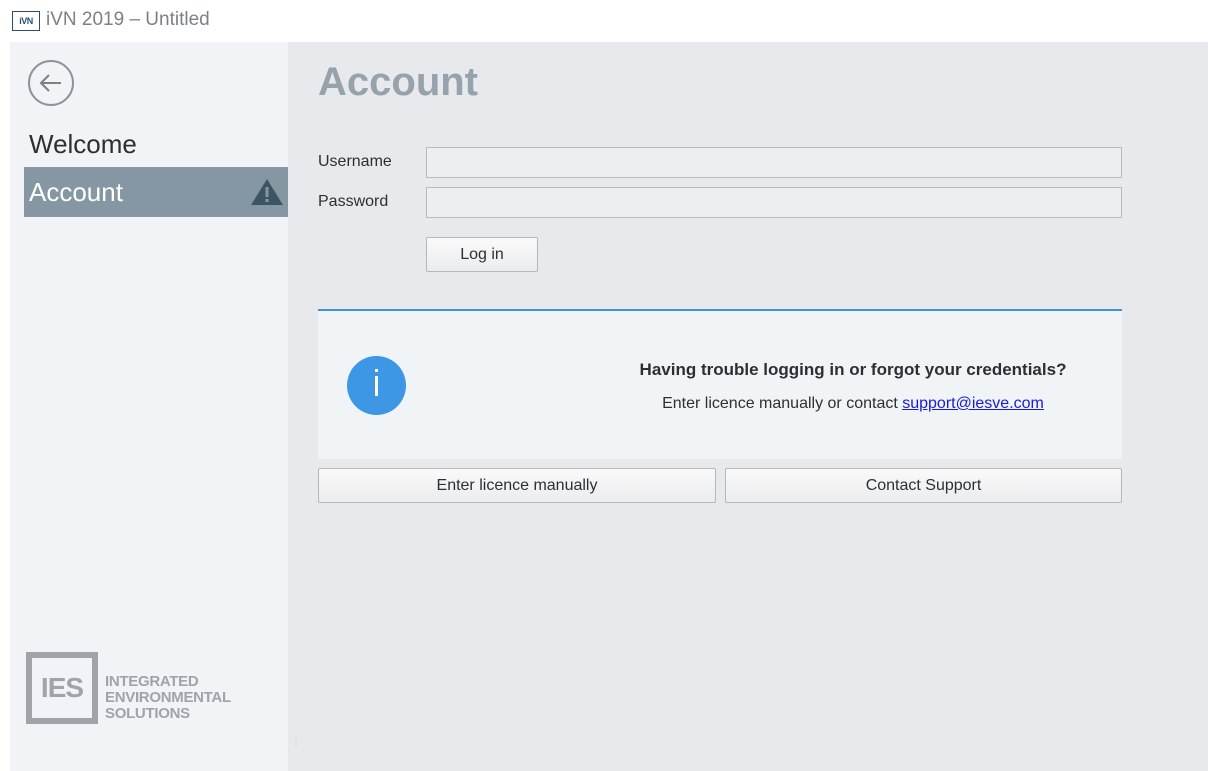 Image resolution: width=1208 pixels, height=771 pixels. I want to click on warning-triangle-icon, so click(267, 192).